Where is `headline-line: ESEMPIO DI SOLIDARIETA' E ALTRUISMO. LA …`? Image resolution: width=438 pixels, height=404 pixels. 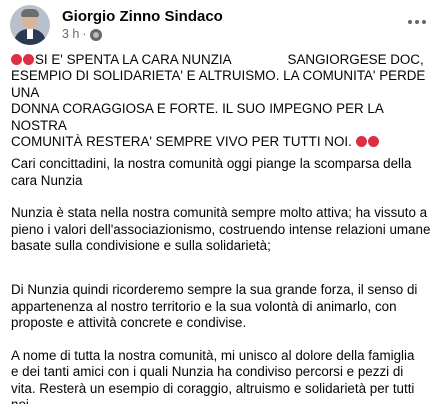
headline-line: ESEMPIO DI SOLIDARIETA' E ALTRUISMO. LA … is located at coordinates (218, 84).